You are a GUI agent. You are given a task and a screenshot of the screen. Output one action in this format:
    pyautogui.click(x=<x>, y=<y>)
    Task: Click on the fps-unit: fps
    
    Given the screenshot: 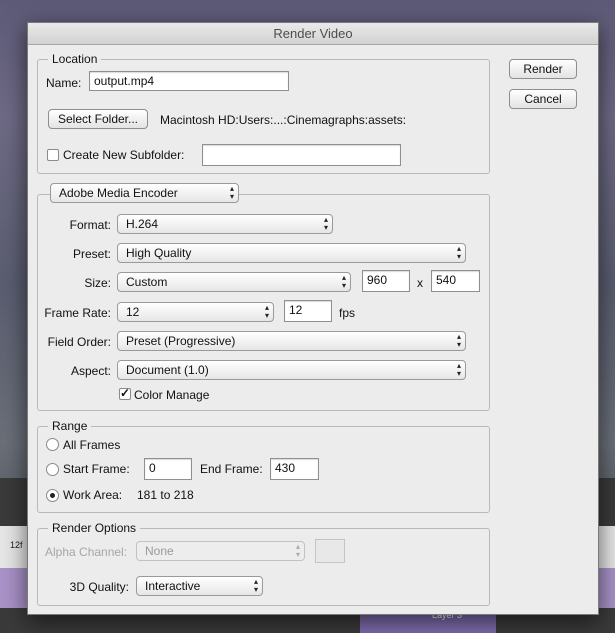 What is the action you would take?
    pyautogui.click(x=347, y=313)
    